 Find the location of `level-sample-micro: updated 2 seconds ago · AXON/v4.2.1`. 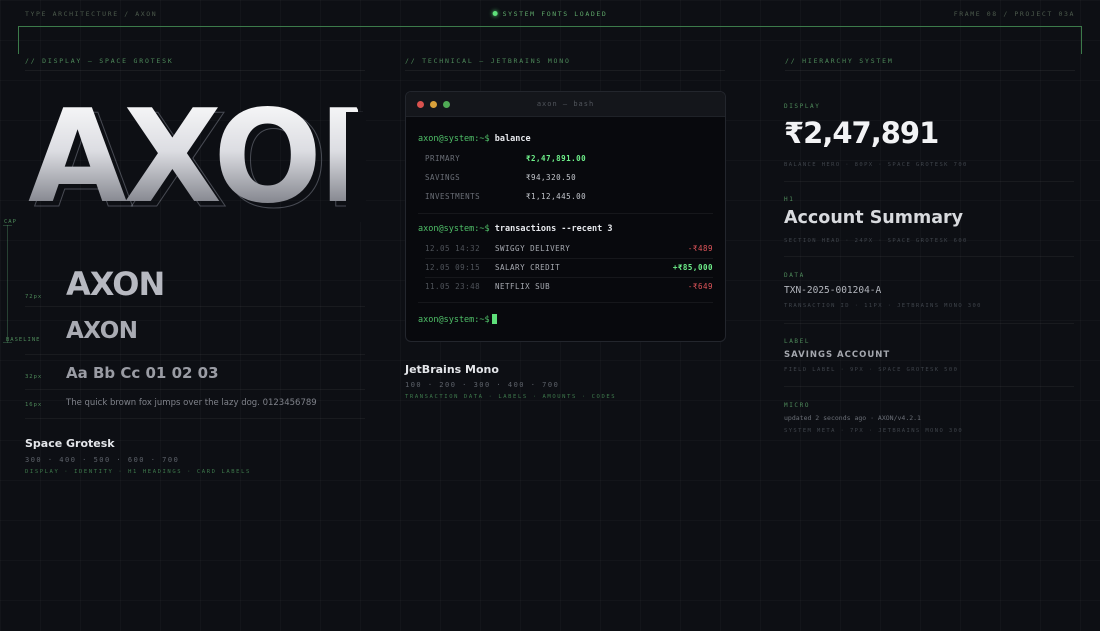

level-sample-micro: updated 2 seconds ago · AXON/v4.2.1 is located at coordinates (852, 418).